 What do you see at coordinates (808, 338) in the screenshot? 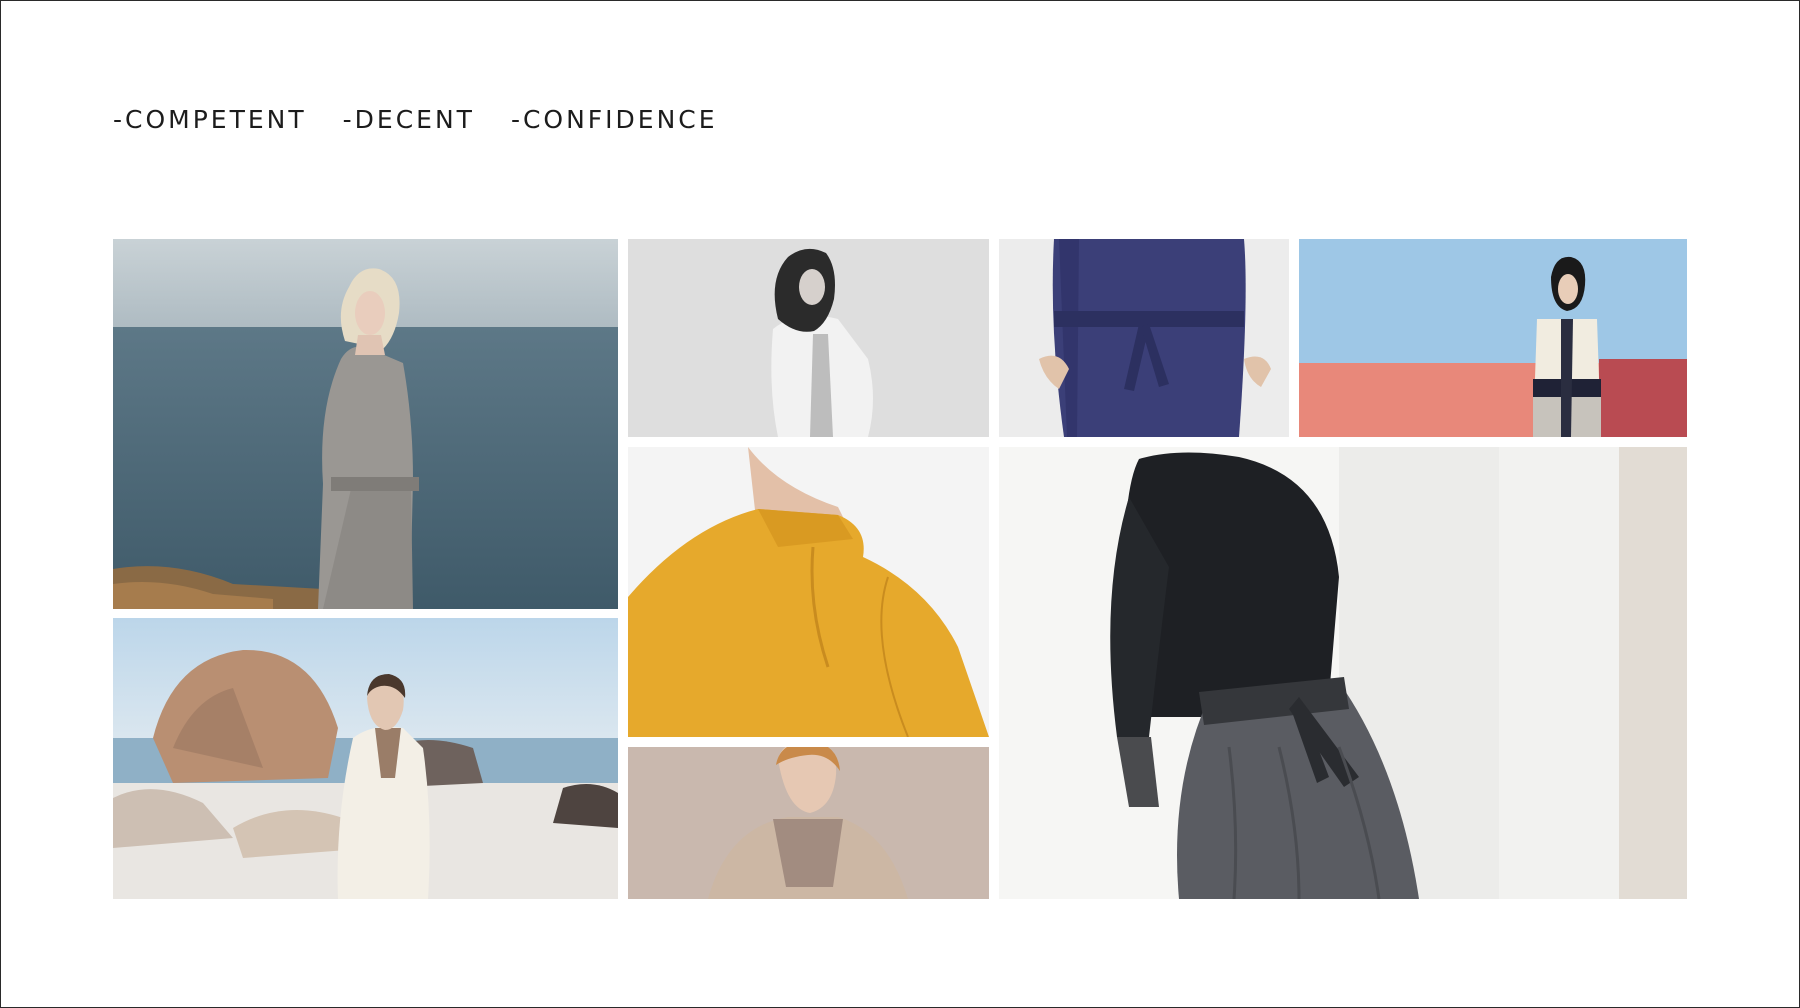
I see `photo-white-jacket-bw` at bounding box center [808, 338].